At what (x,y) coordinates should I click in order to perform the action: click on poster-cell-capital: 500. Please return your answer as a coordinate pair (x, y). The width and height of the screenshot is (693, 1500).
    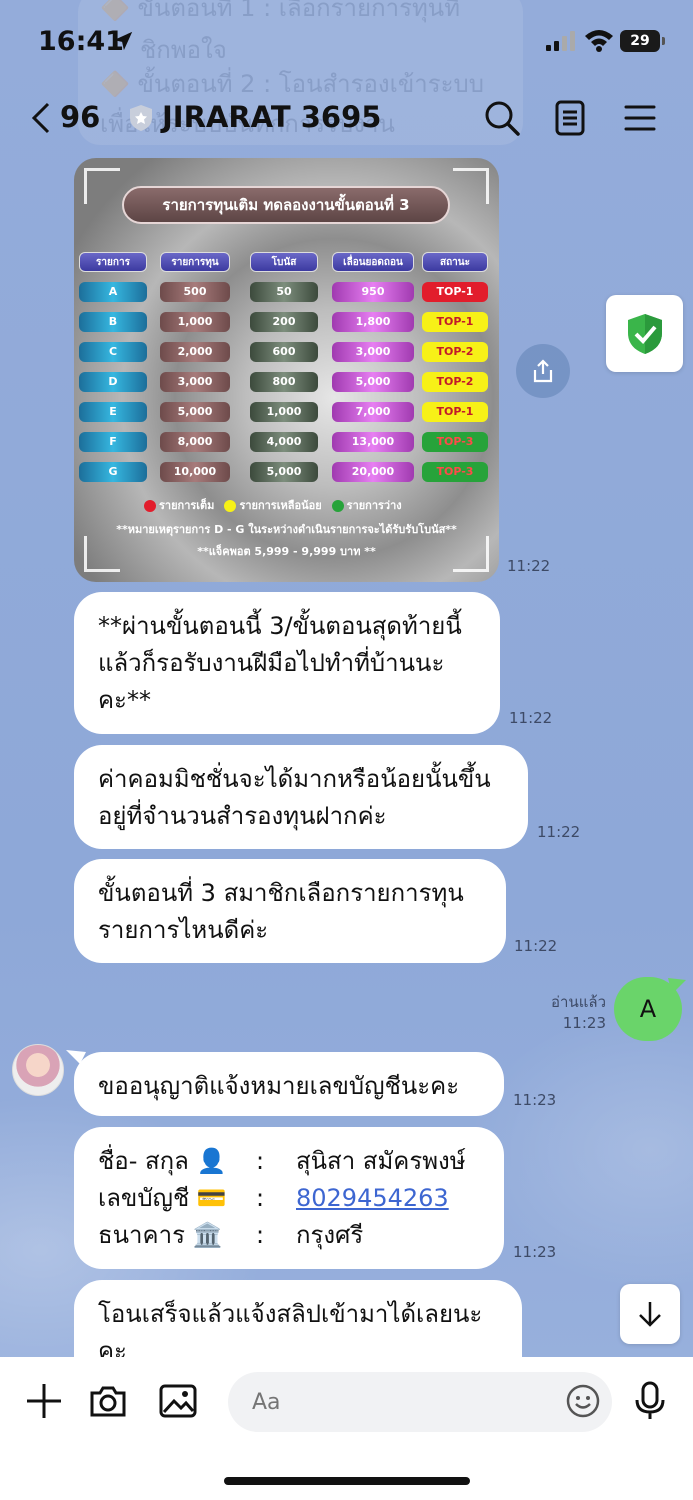
    Looking at the image, I should click on (195, 292).